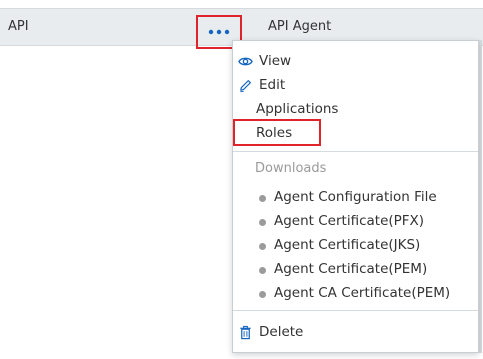 This screenshot has height=359, width=483. What do you see at coordinates (291, 168) in the screenshot?
I see `downloads-header: Downloads` at bounding box center [291, 168].